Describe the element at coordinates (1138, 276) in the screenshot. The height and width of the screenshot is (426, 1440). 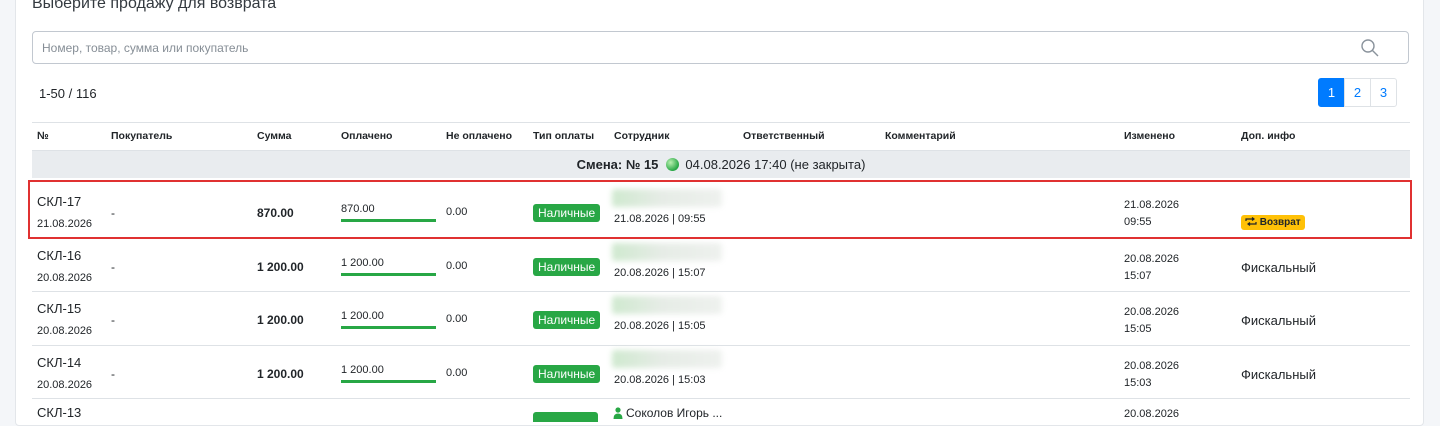
I see `changed-time: 15:07` at that location.